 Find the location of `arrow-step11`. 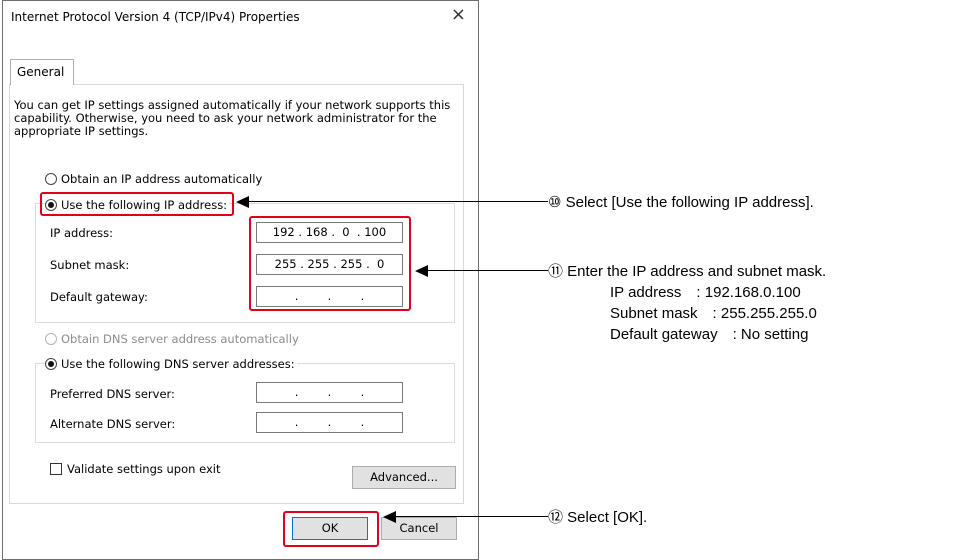

arrow-step11 is located at coordinates (481, 271).